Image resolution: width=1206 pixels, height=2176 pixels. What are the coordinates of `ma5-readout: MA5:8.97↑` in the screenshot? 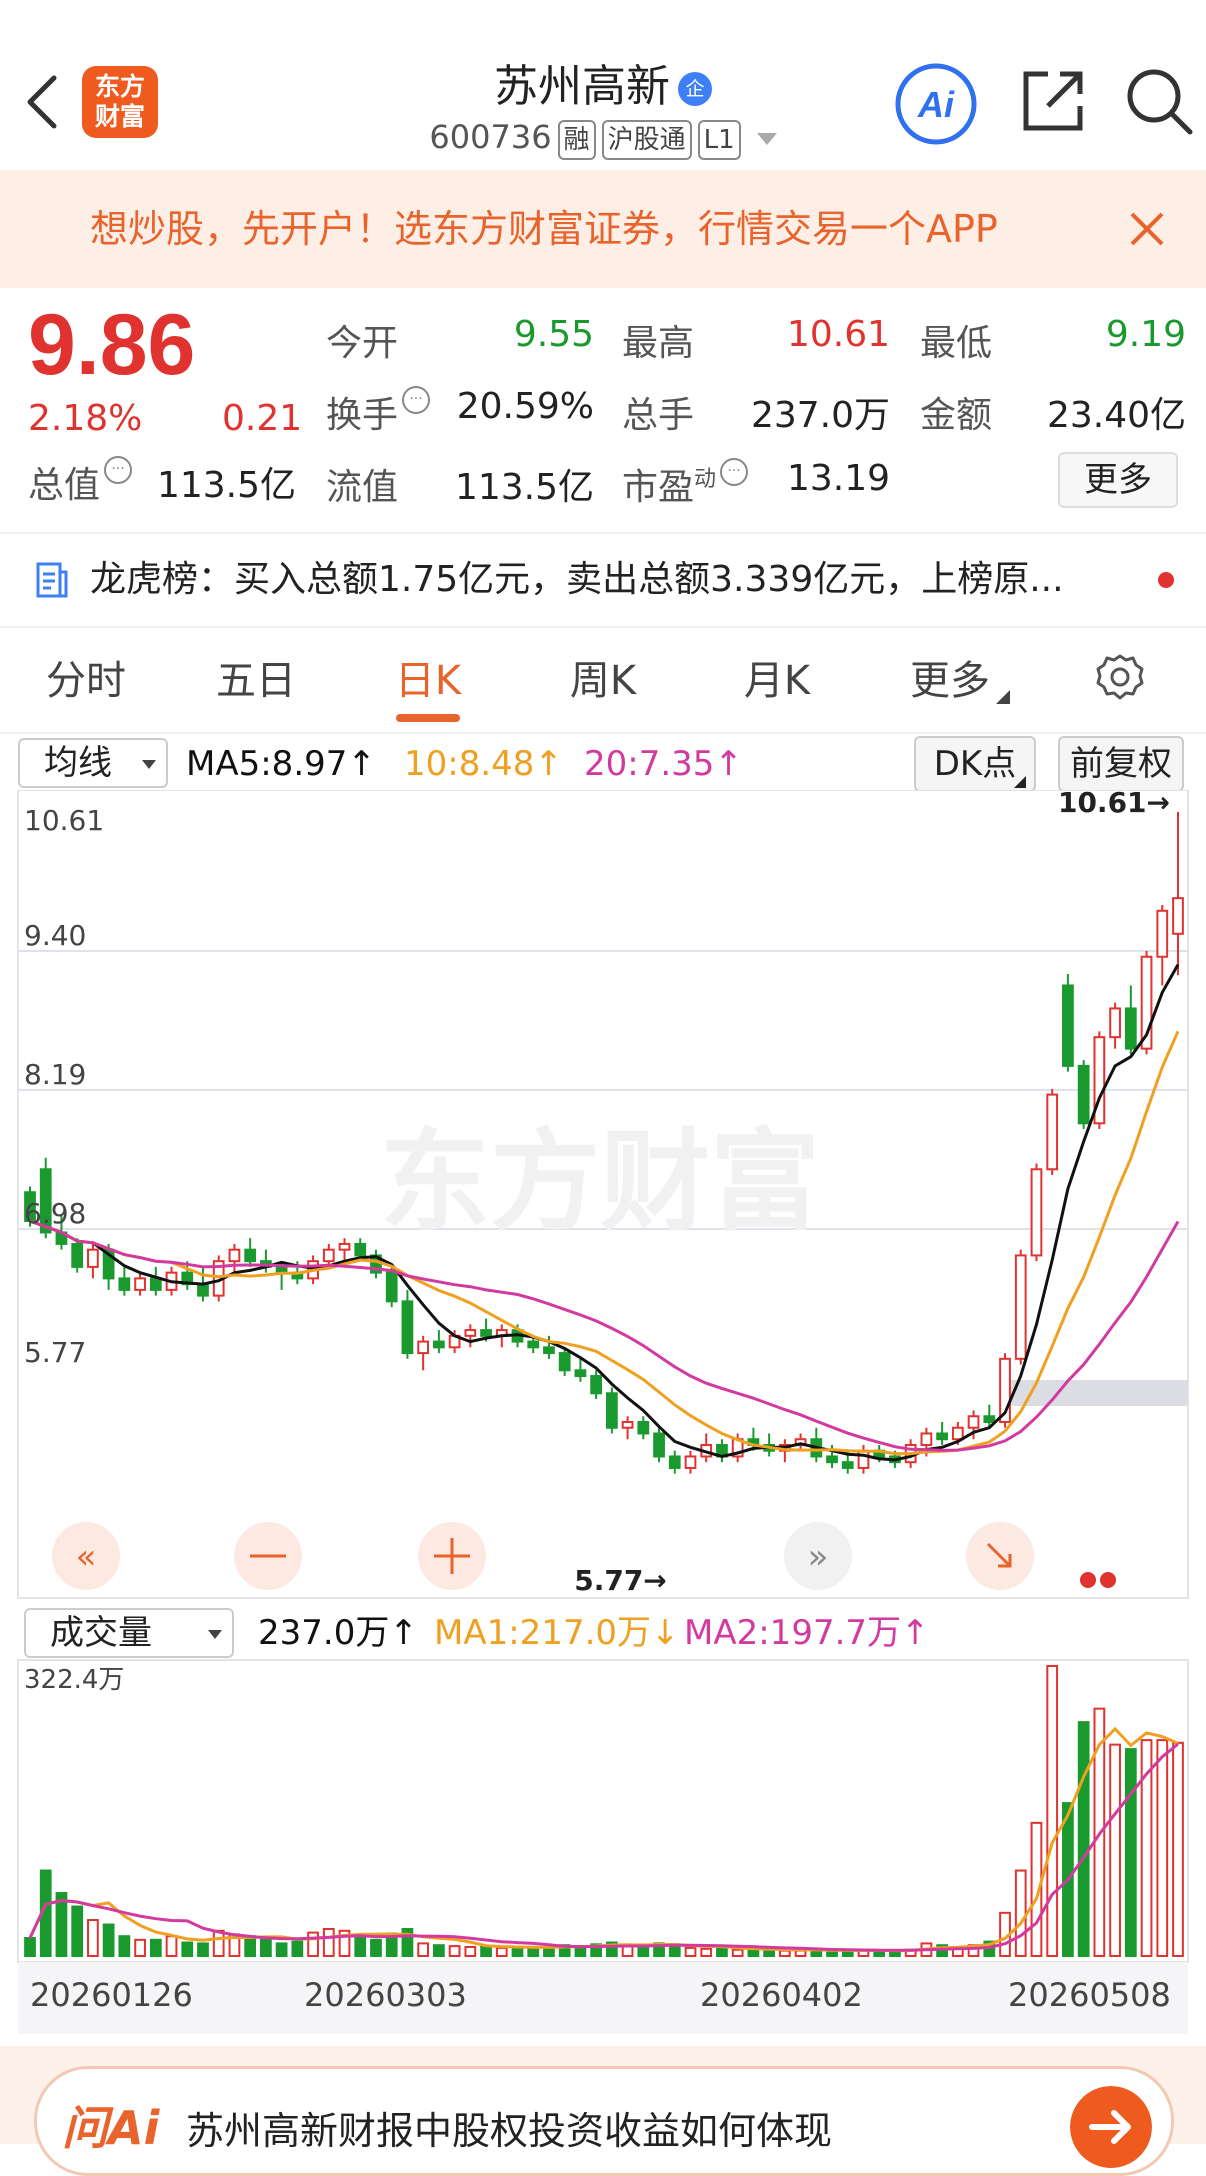 It's located at (281, 764).